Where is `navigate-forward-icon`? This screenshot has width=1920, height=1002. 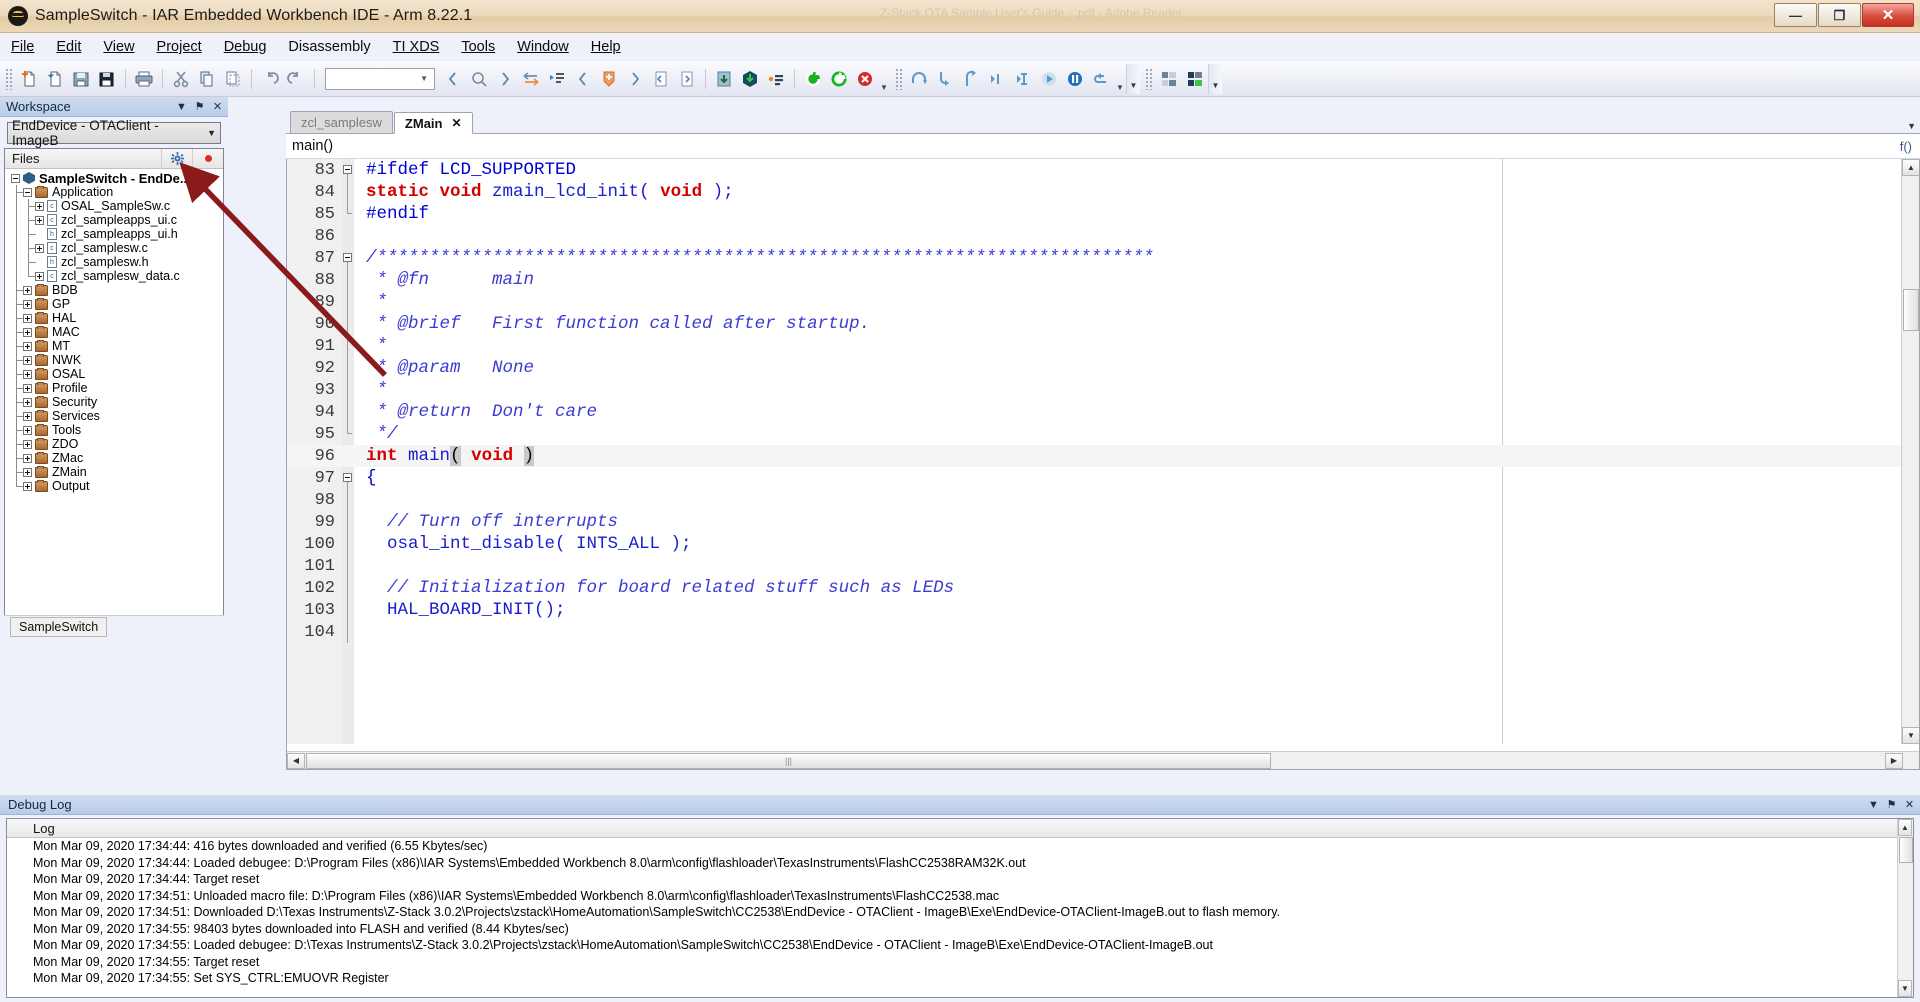
navigate-forward-icon is located at coordinates (505, 79).